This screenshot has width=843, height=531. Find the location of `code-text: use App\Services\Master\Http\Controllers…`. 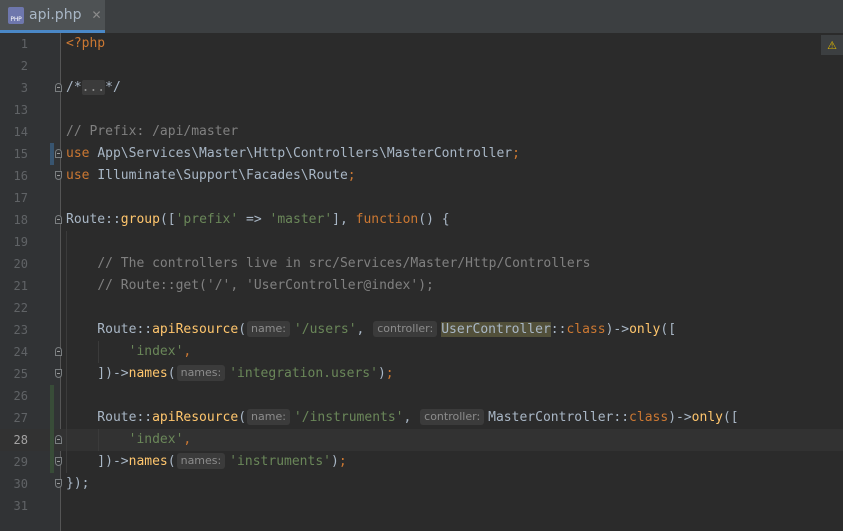

code-text: use App\Services\Master\Http\Controllers… is located at coordinates (293, 154).